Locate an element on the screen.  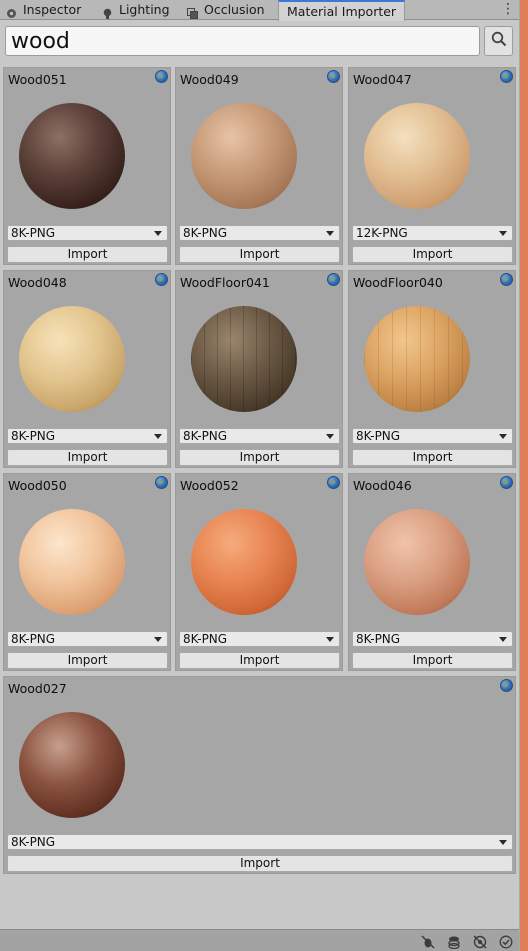
tab-label: Material Importer is located at coordinates (342, 11).